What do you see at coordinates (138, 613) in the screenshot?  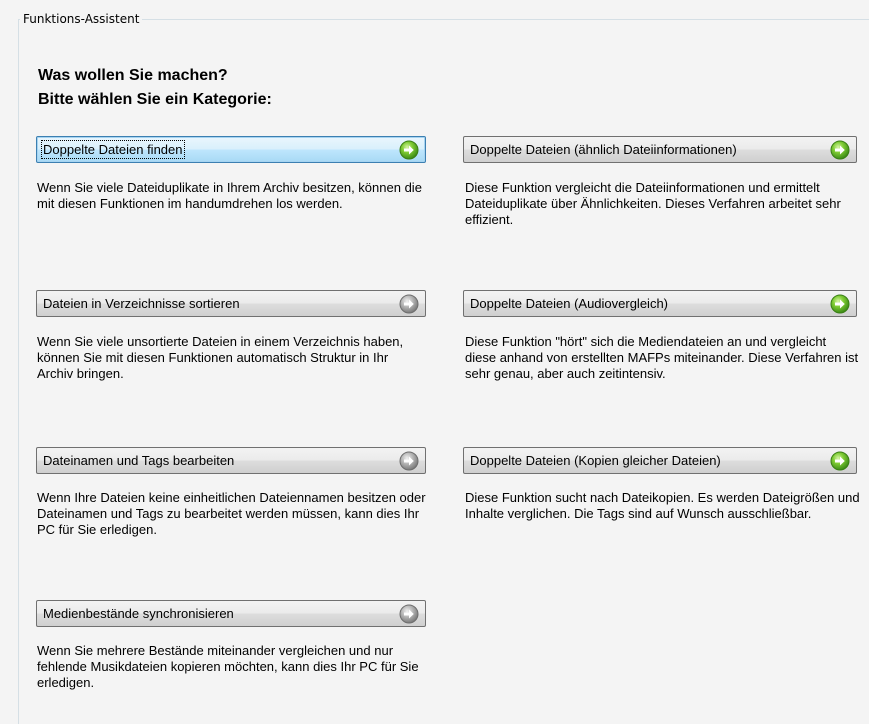 I see `sync-media-label: Medienbestände synchronisieren` at bounding box center [138, 613].